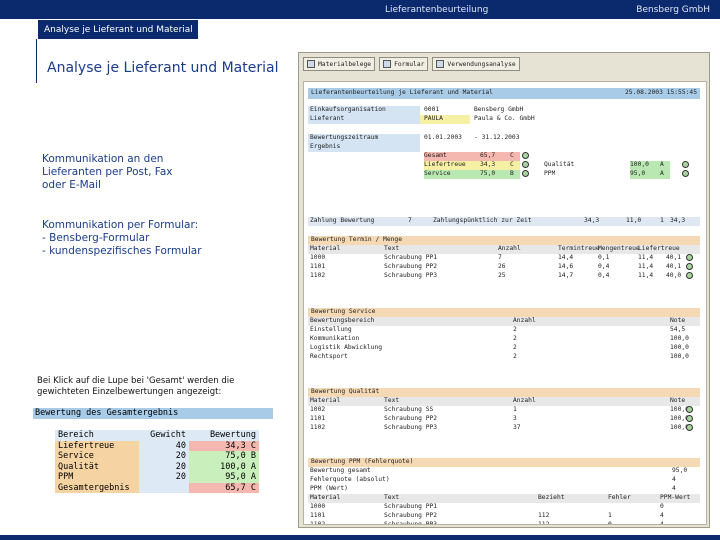 The image size is (720, 540). I want to click on cell-value: 25, so click(502, 275).